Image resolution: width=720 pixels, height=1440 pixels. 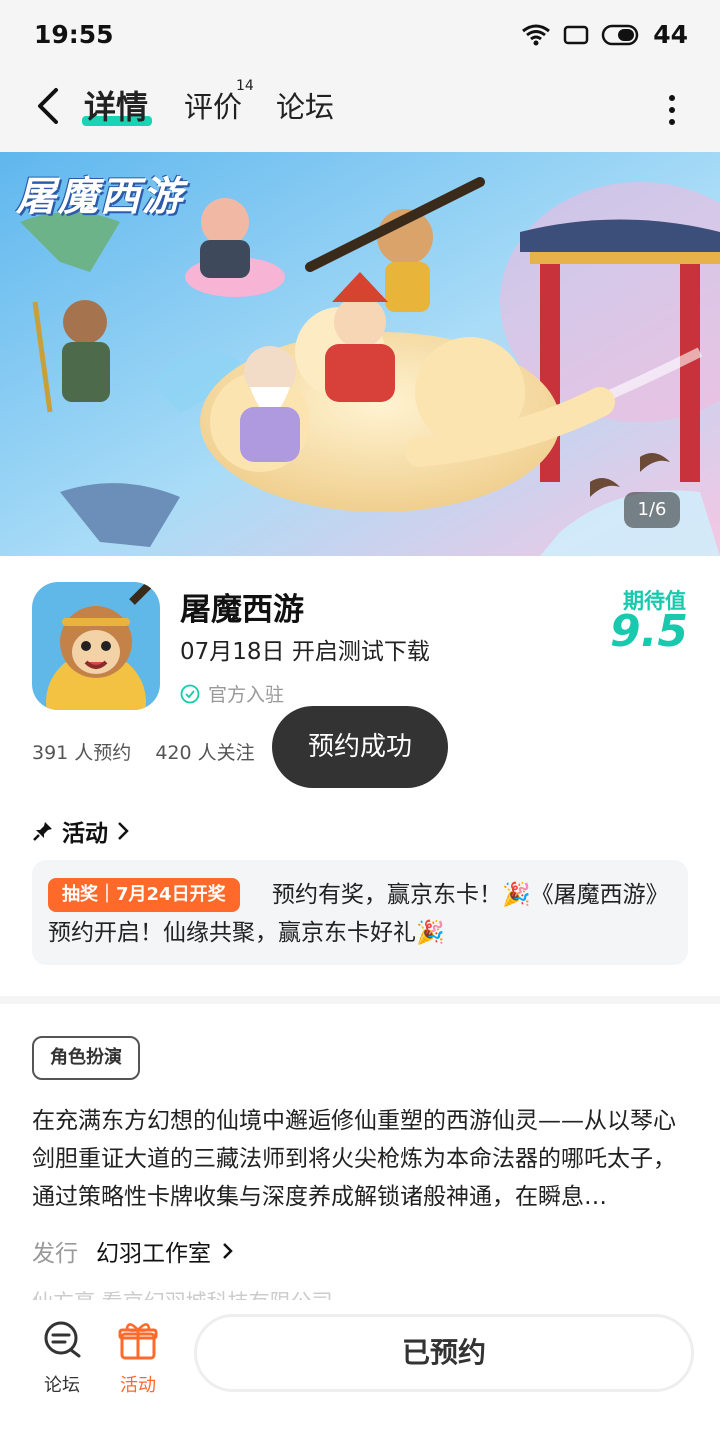 I want to click on status-bar: 19:55 44, so click(x=360, y=35).